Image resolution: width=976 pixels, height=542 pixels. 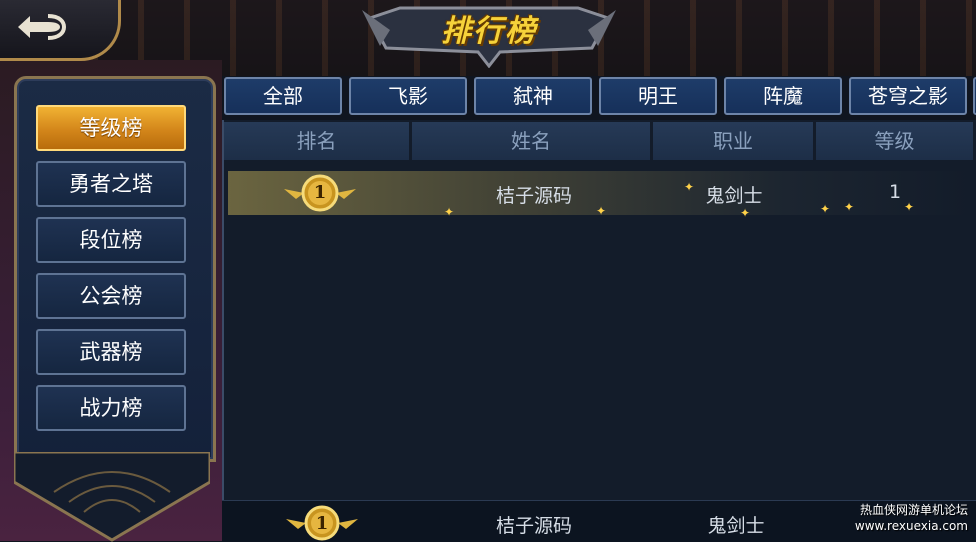 What do you see at coordinates (783, 96) in the screenshot?
I see `tab-zhenmo: 阵魔` at bounding box center [783, 96].